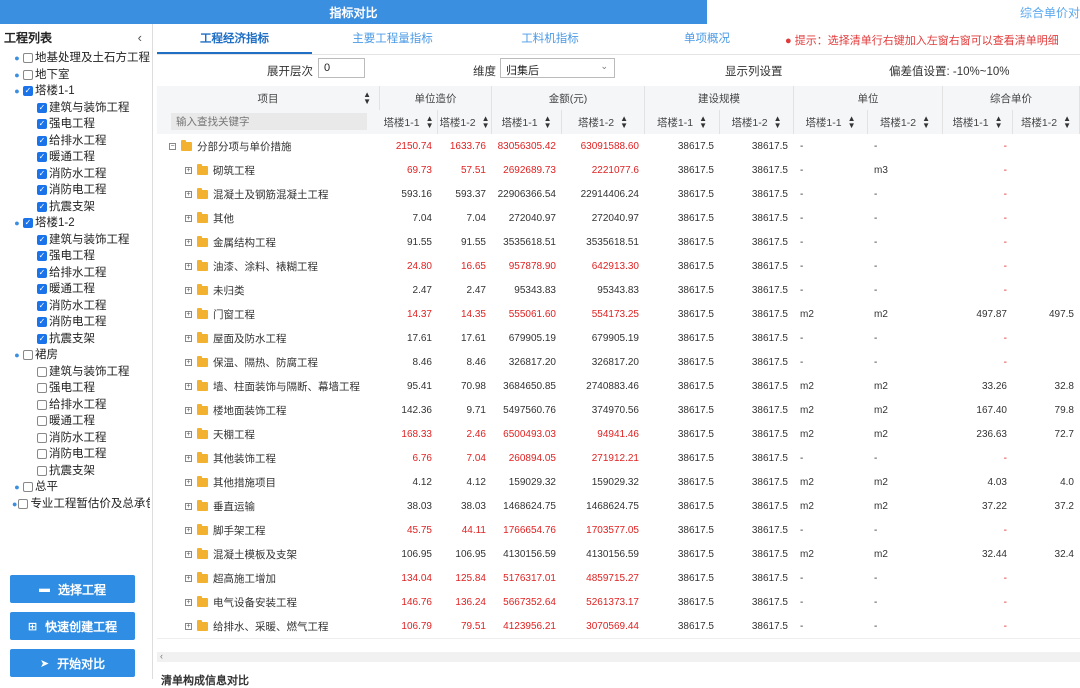  Describe the element at coordinates (72, 663) in the screenshot. I see `start-compare-button: ➤ 开始对比` at that location.